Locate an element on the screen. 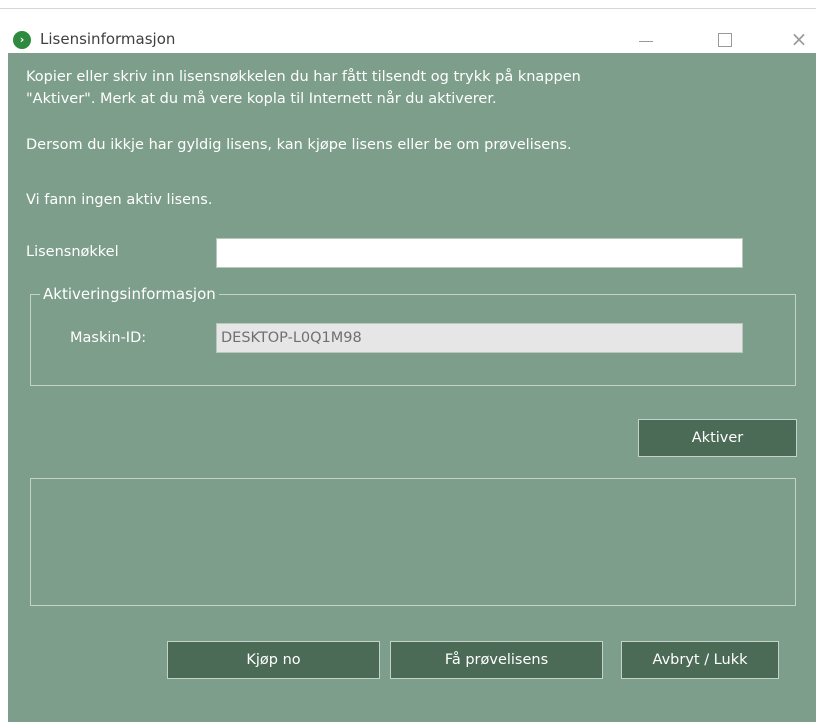 The width and height of the screenshot is (816, 722). close-icon: × is located at coordinates (799, 40).